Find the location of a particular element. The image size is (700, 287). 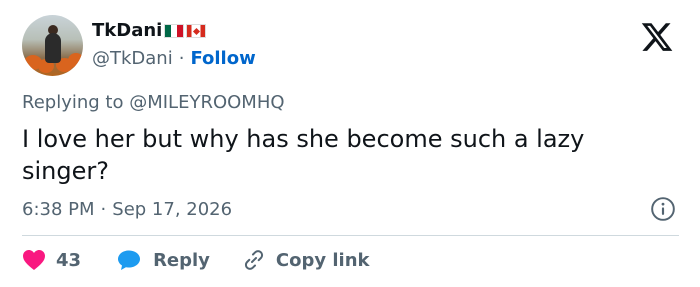

reply-mention: @MILEYROOMHQ is located at coordinates (206, 102).